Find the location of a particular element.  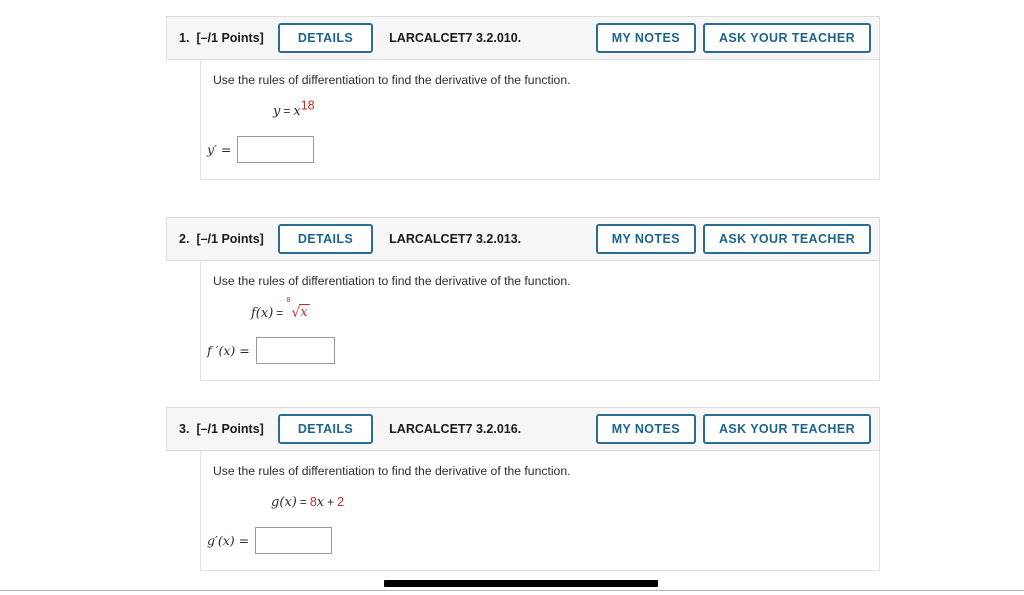

formula-equals-2: = is located at coordinates (280, 312).